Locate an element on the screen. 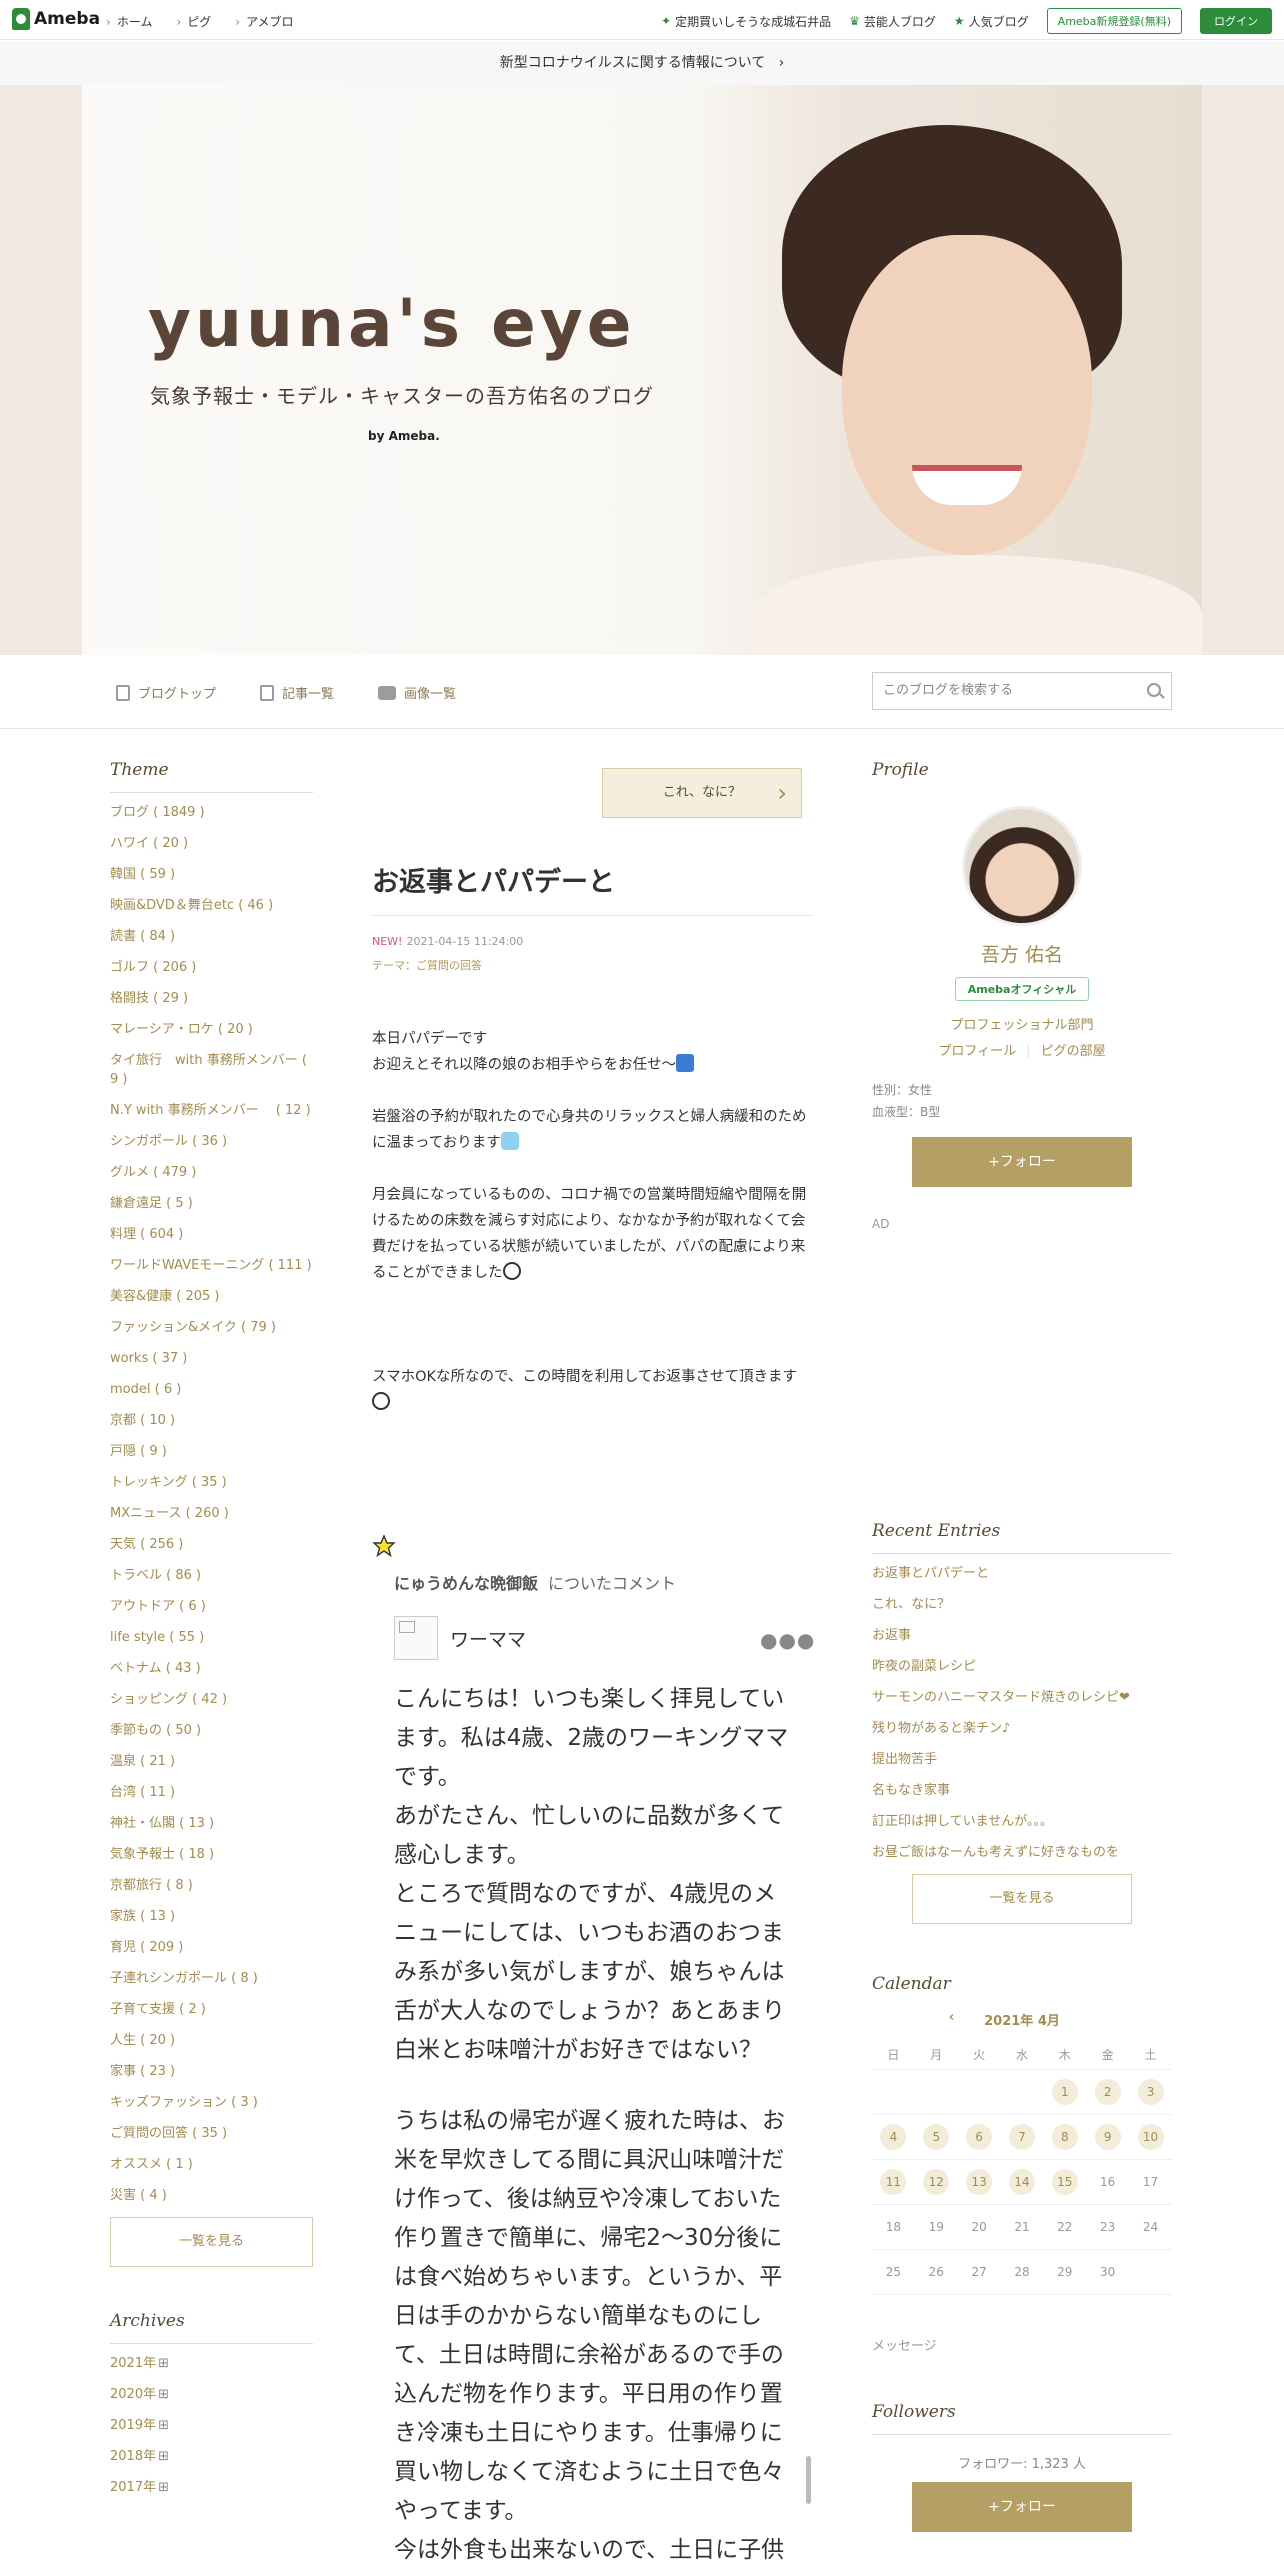 The height and width of the screenshot is (2568, 1284). recent-entry: お昼ご飯はなーんも考えずに好きなものを is located at coordinates (1022, 1852).